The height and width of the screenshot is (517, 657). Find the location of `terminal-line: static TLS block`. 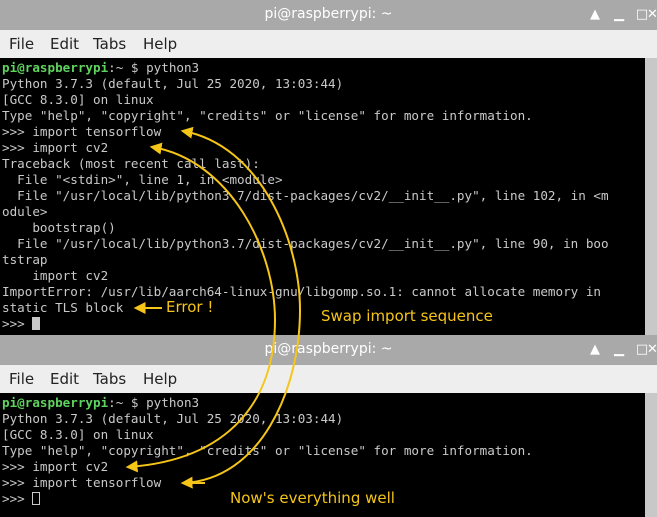

terminal-line: static TLS block is located at coordinates (63, 307).